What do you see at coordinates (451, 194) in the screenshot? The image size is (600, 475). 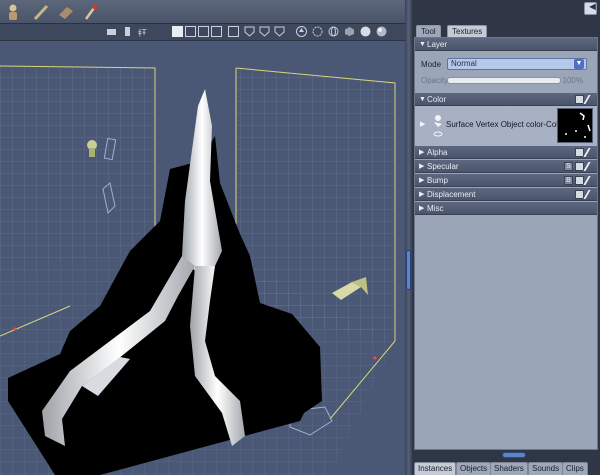 I see `section-displacement-title: Displacement` at bounding box center [451, 194].